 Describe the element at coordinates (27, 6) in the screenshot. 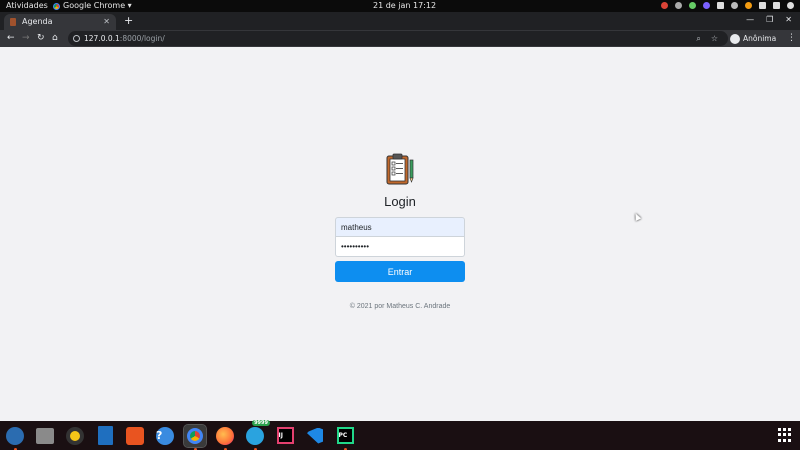

I see `activities-button: Atividades` at that location.